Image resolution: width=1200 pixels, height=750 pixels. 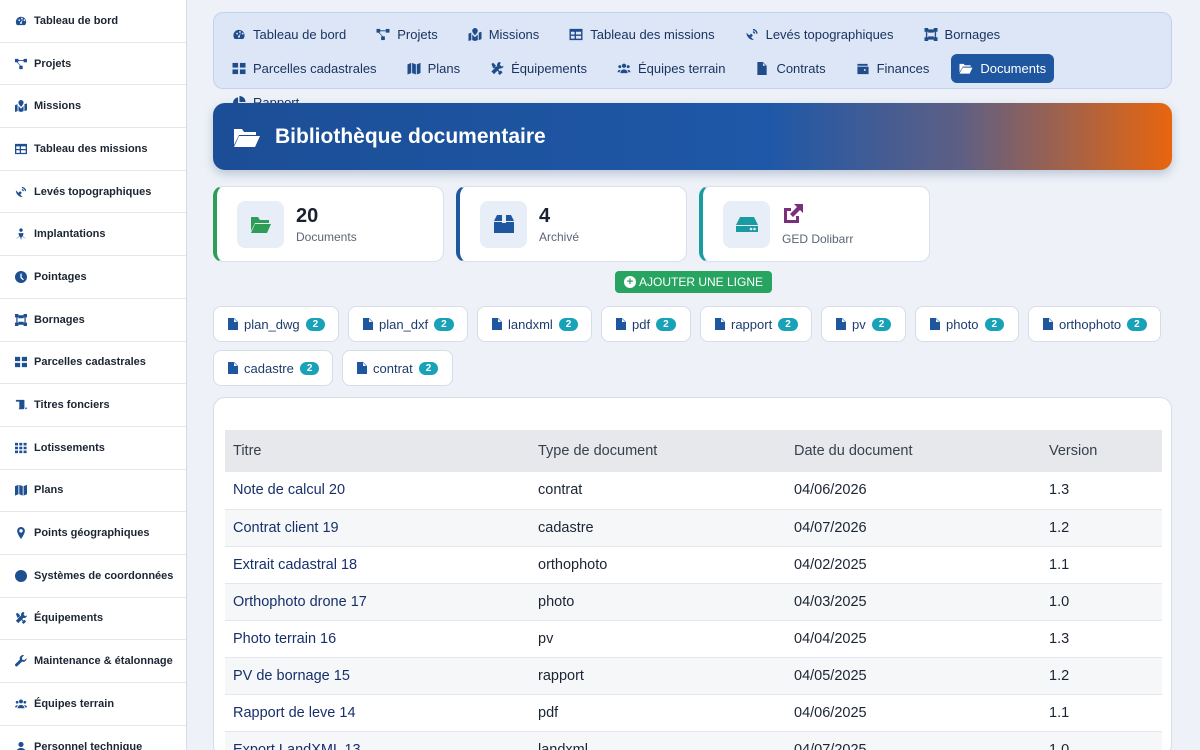 I want to click on doc-type-filter-orthophoto: orthophoto 2, so click(x=1094, y=324).